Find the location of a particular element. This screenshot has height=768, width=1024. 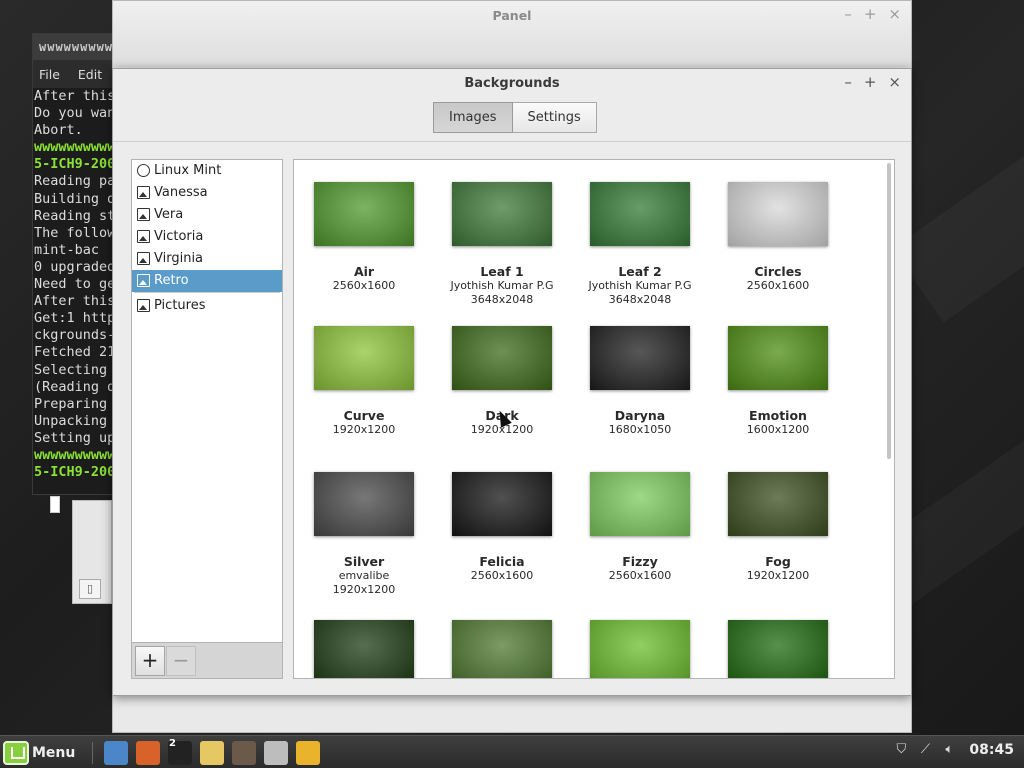

menu-label: Menu is located at coordinates (54, 752).